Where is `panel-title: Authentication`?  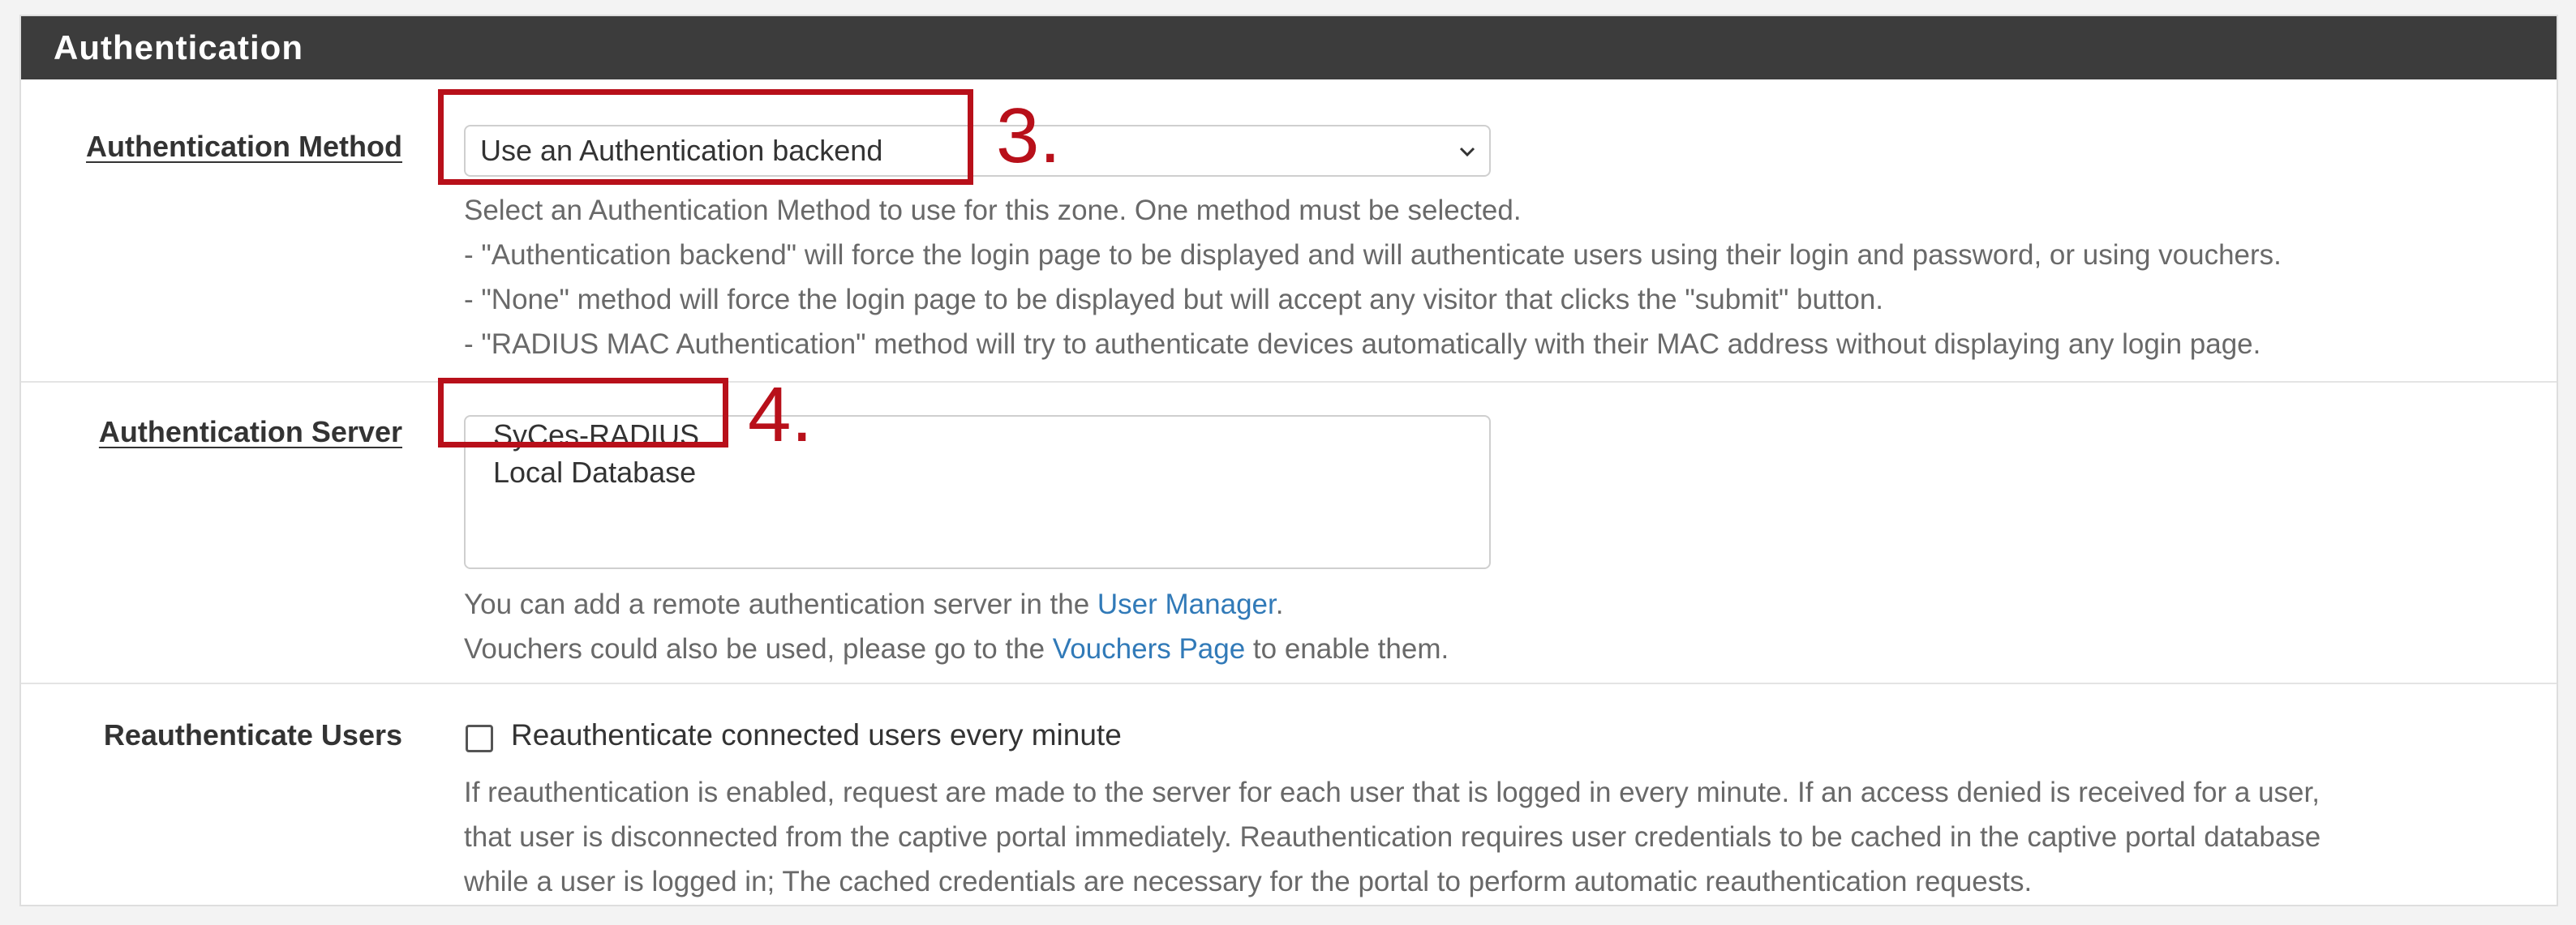 panel-title: Authentication is located at coordinates (1289, 48).